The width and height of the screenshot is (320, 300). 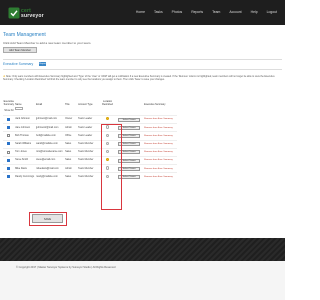 What do you see at coordinates (131, 102) in the screenshot?
I see `col-header-actions` at bounding box center [131, 102].